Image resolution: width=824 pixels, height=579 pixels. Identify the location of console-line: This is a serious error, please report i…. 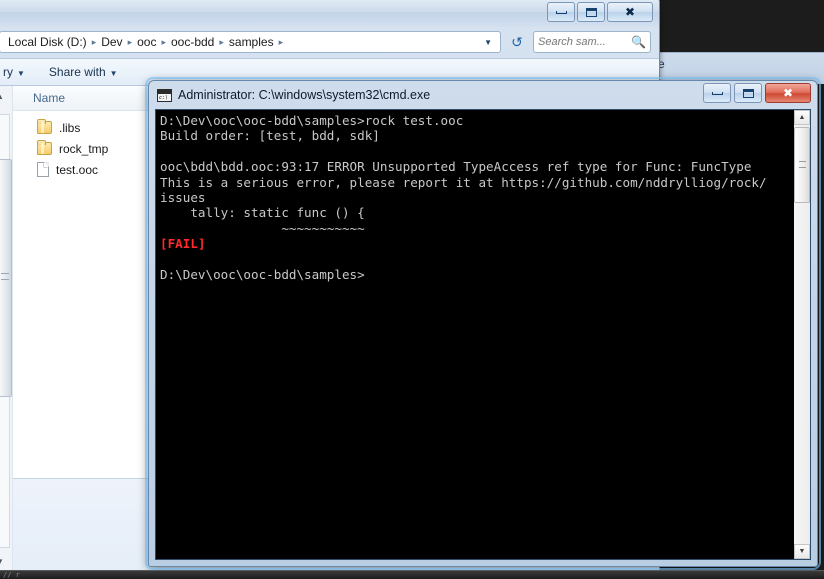
(463, 182).